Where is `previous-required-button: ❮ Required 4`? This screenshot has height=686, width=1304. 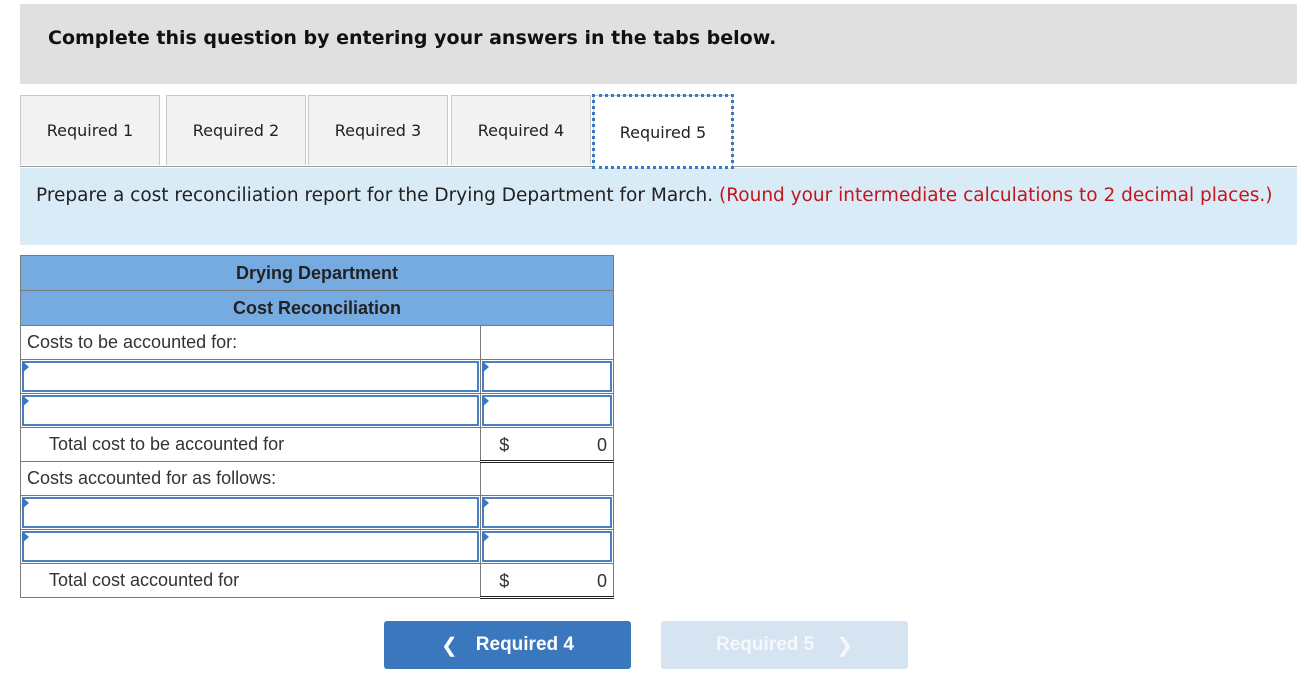 previous-required-button: ❮ Required 4 is located at coordinates (507, 645).